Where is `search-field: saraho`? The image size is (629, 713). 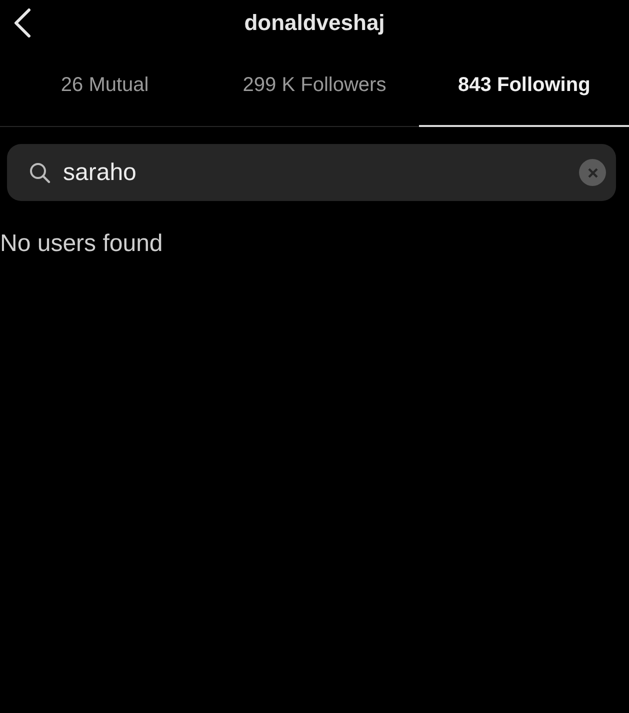 search-field: saraho is located at coordinates (311, 172).